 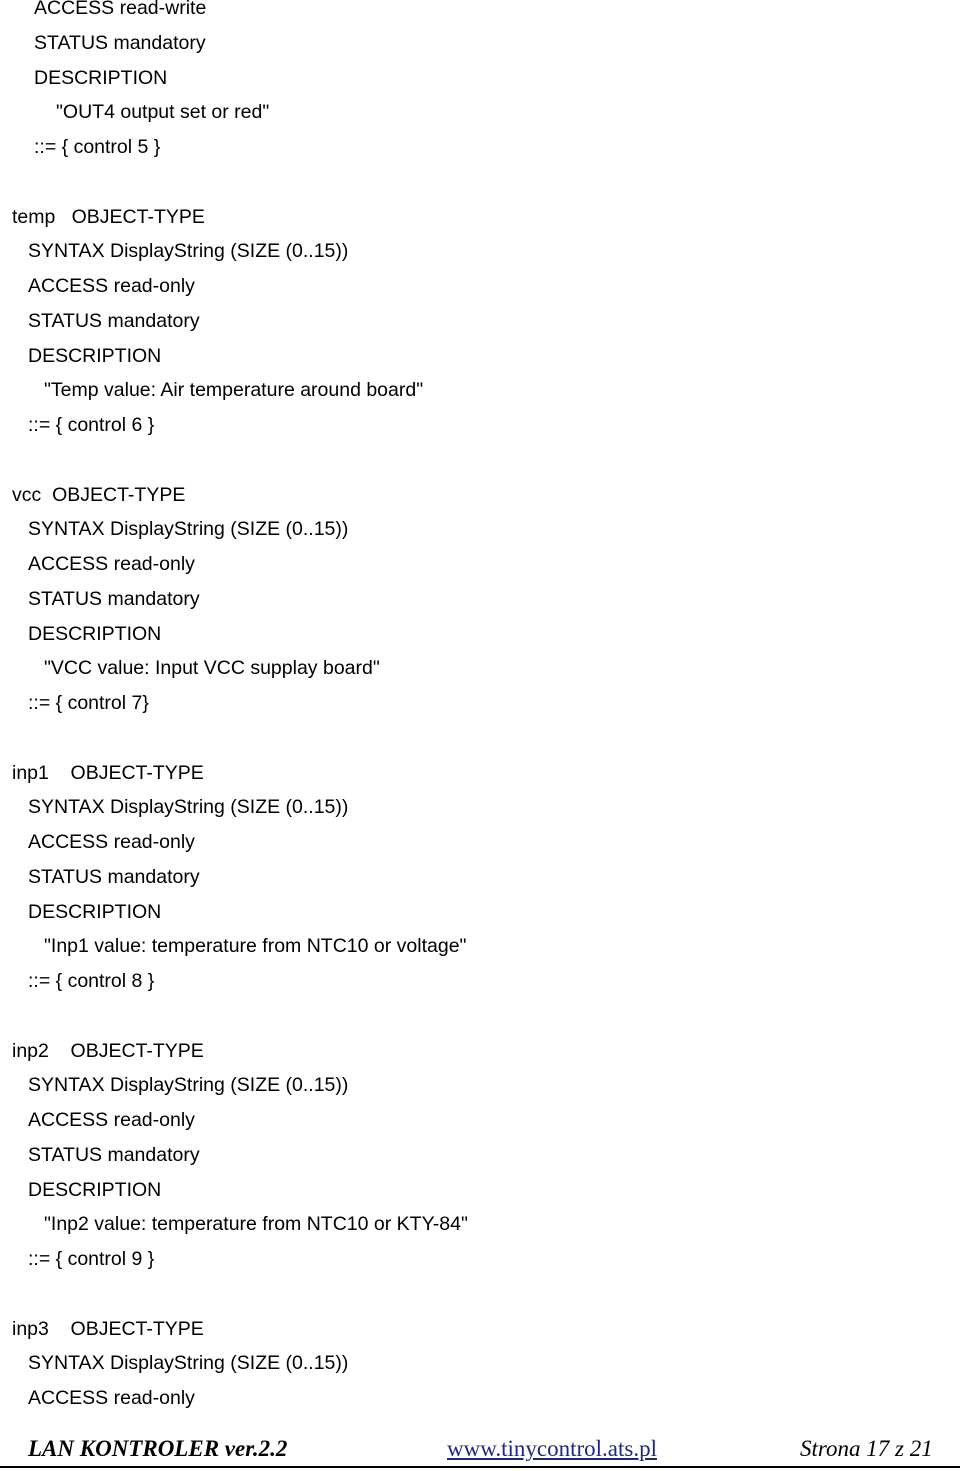 I want to click on code-line: ::= { control 9 }, so click(x=91, y=1259).